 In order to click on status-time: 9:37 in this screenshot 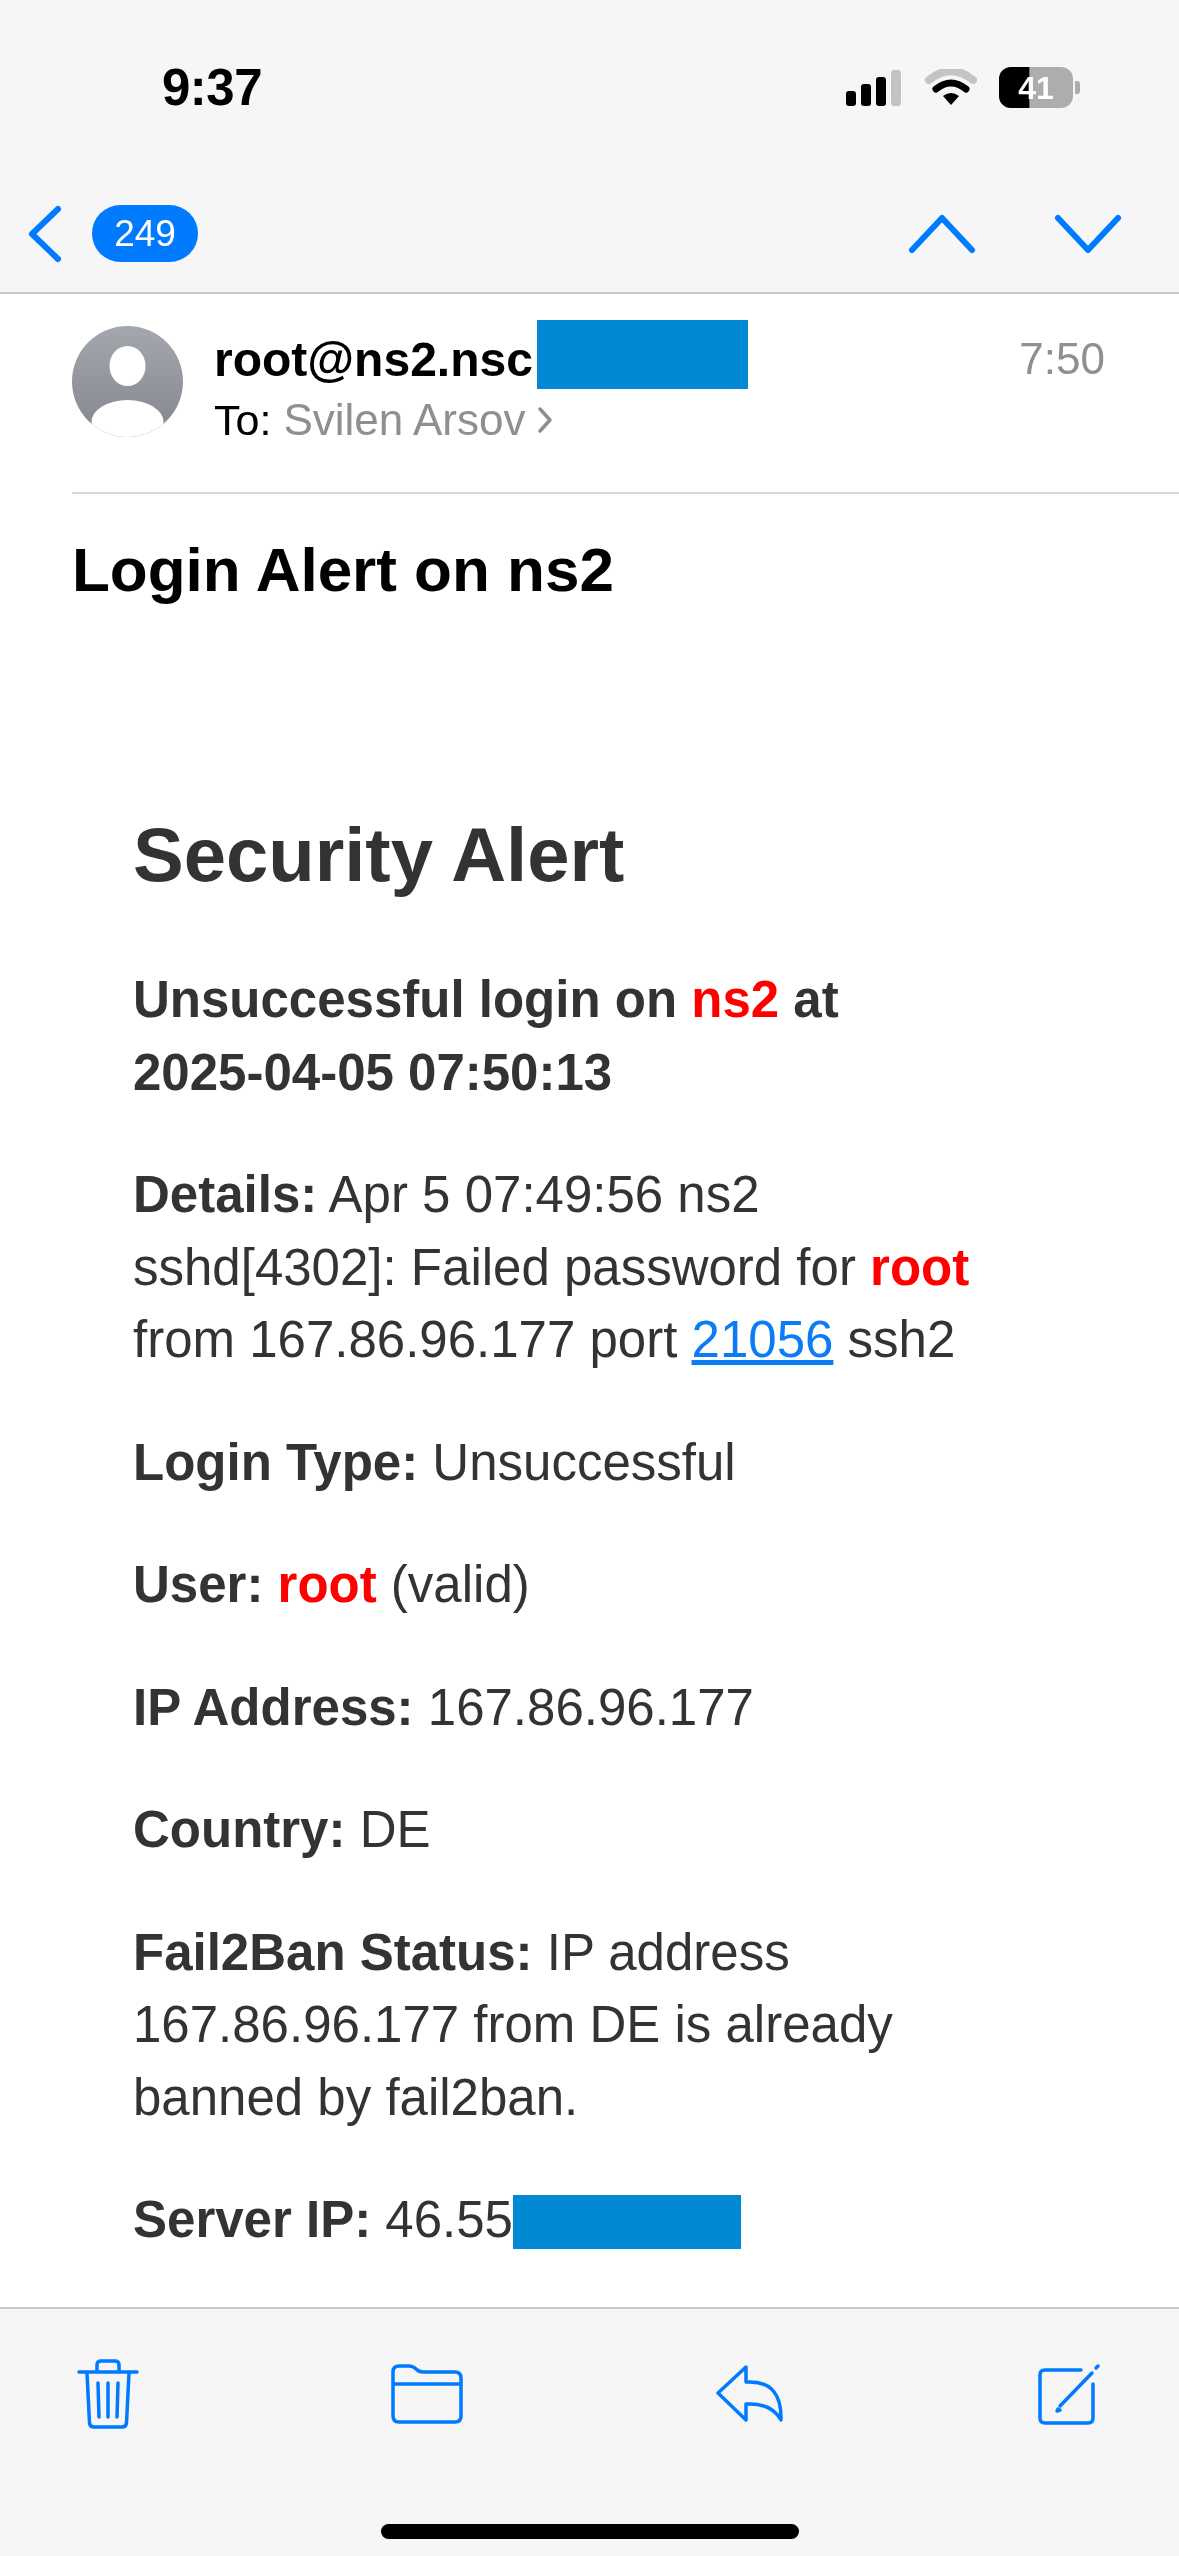, I will do `click(212, 88)`.